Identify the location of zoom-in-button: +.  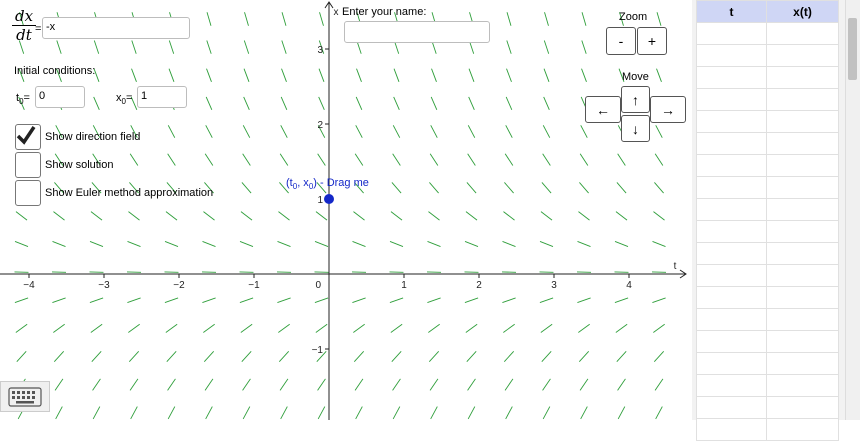
(652, 41).